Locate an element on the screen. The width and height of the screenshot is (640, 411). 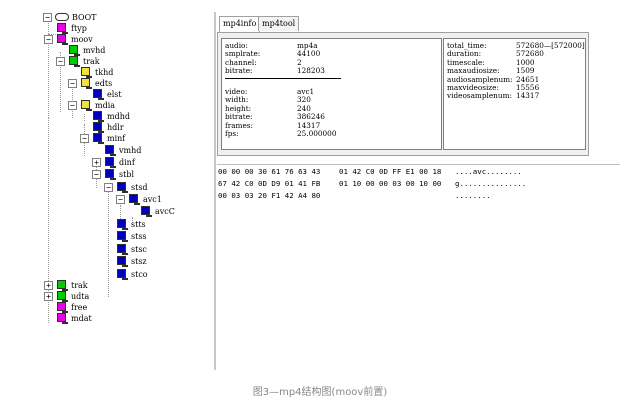
hex-bytes-group2: 01 10 00 00 03 00 10 00 is located at coordinates (390, 183).